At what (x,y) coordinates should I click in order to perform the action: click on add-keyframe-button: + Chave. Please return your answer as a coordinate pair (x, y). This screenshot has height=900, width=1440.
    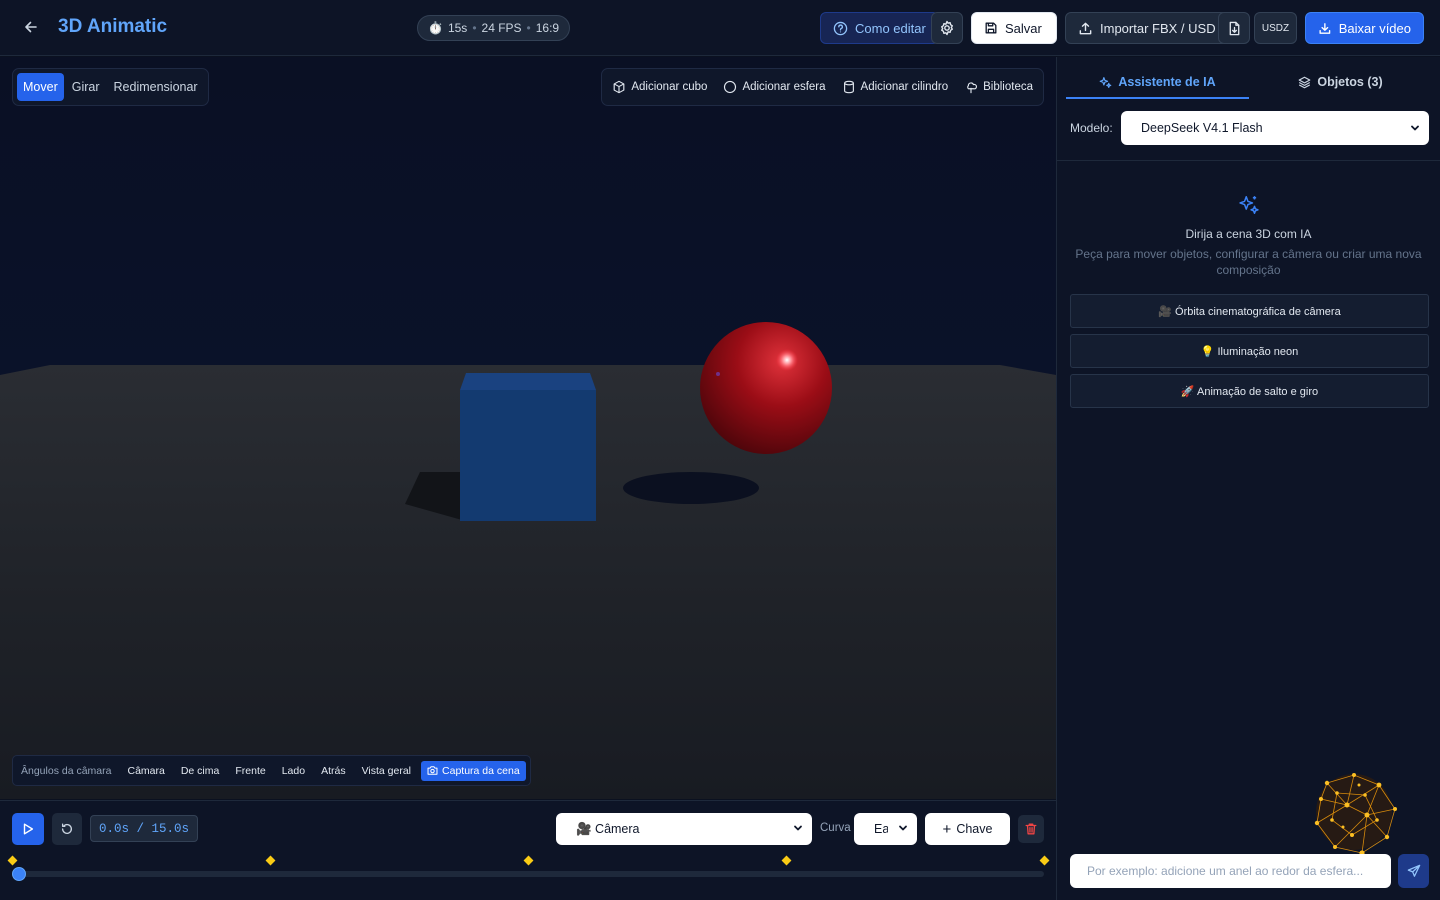
    Looking at the image, I should click on (967, 829).